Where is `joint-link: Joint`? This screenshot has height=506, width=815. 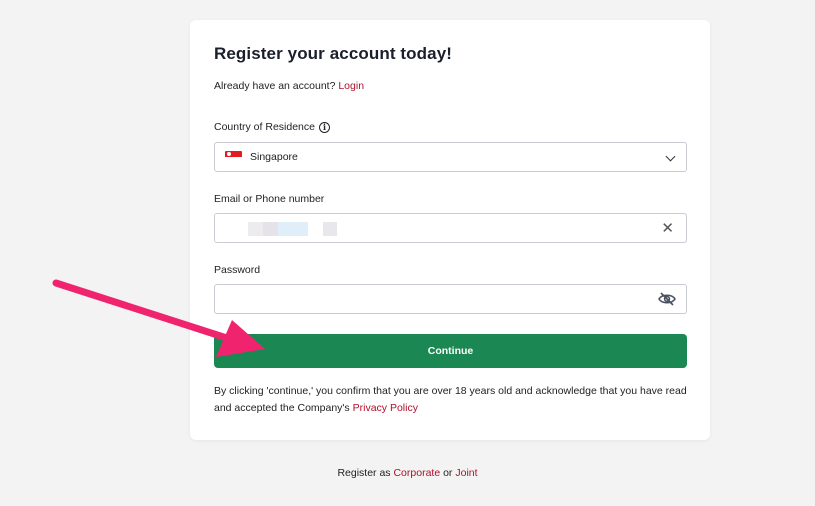
joint-link: Joint is located at coordinates (466, 473).